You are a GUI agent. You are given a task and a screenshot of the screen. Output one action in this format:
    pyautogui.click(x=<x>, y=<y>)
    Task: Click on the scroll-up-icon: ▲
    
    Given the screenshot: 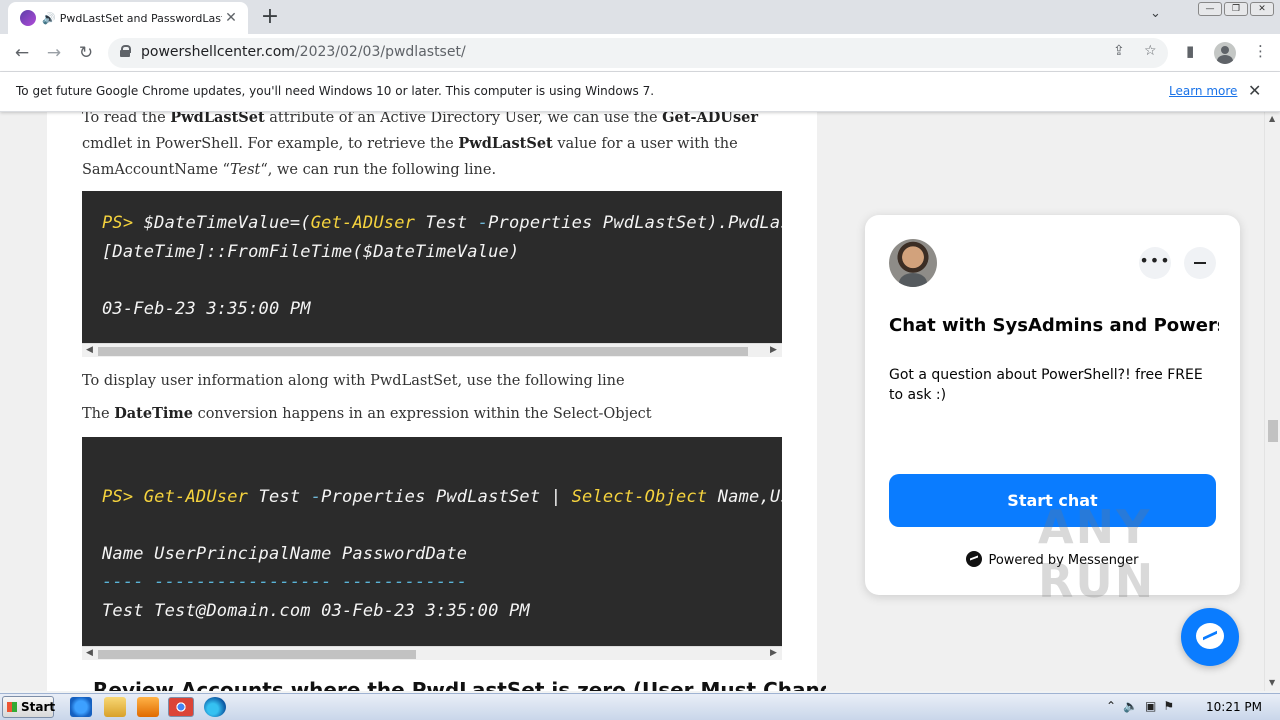 What is the action you would take?
    pyautogui.click(x=1272, y=118)
    